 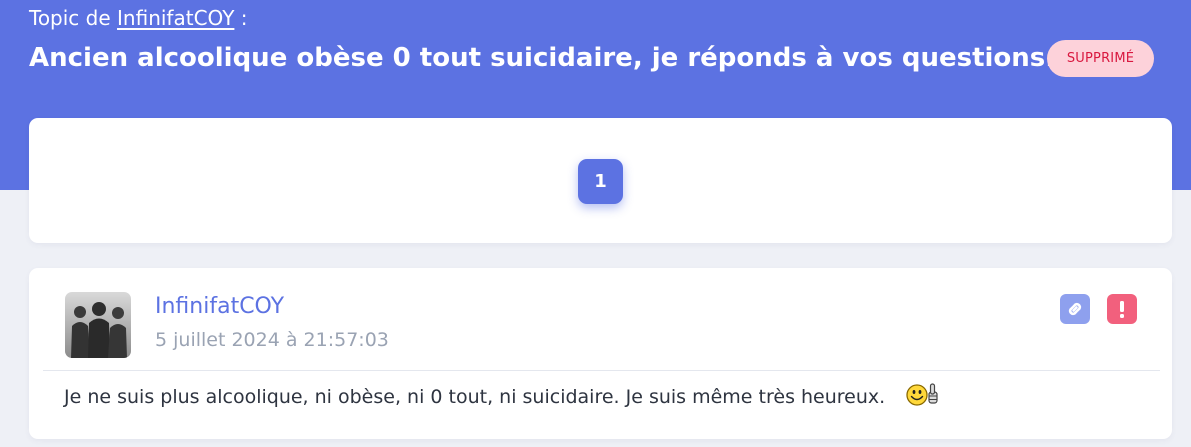 I want to click on page-button-current: 1, so click(x=600, y=181).